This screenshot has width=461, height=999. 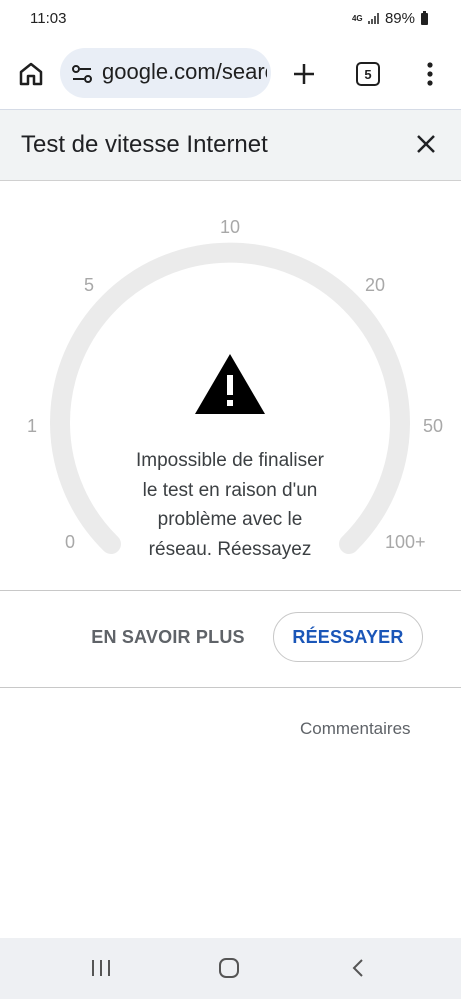 What do you see at coordinates (373, 18) in the screenshot?
I see `signal-icon` at bounding box center [373, 18].